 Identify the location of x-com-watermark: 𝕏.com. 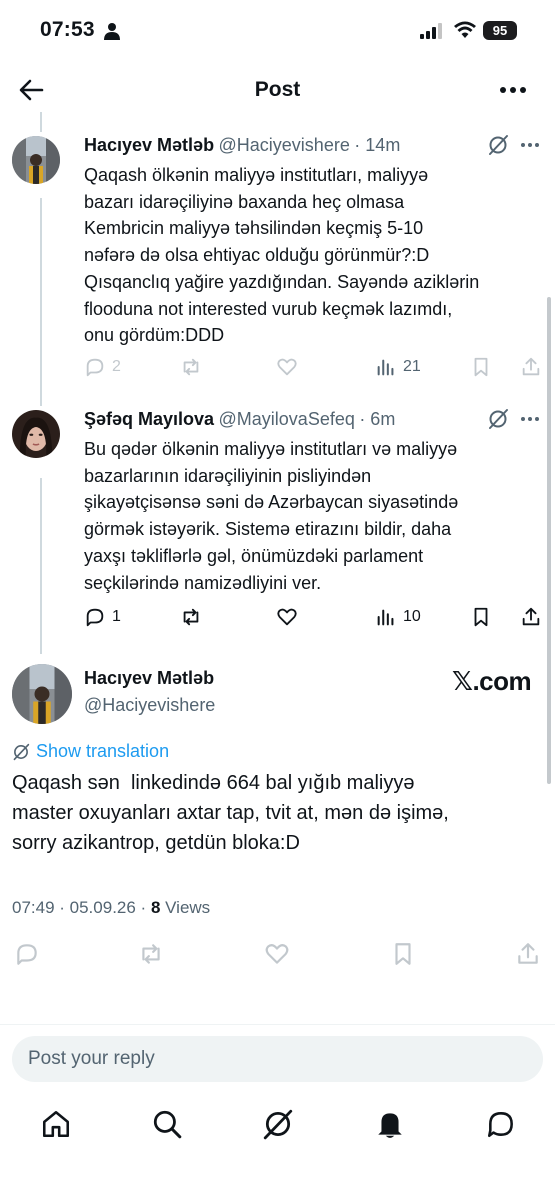
(492, 681).